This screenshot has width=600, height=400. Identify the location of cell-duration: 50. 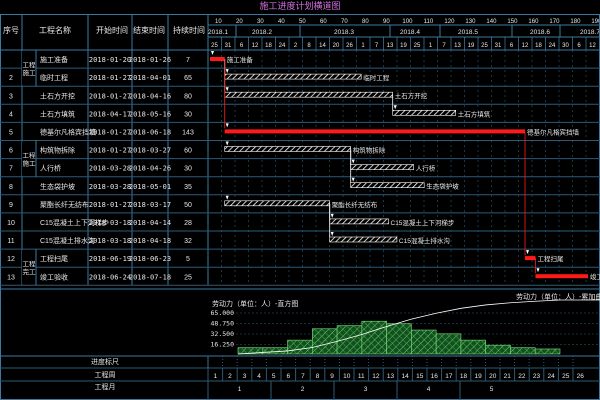
(188, 205).